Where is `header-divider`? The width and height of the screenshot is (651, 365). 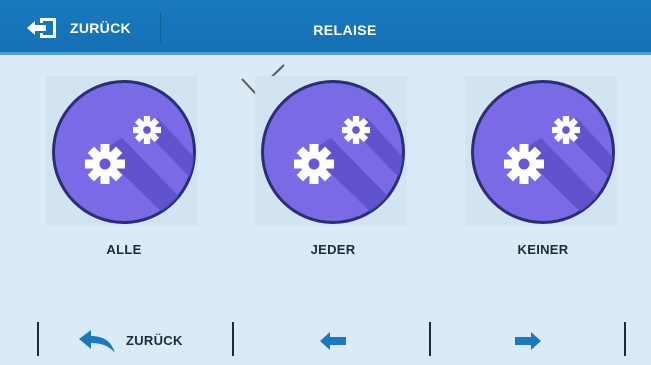 header-divider is located at coordinates (160, 27).